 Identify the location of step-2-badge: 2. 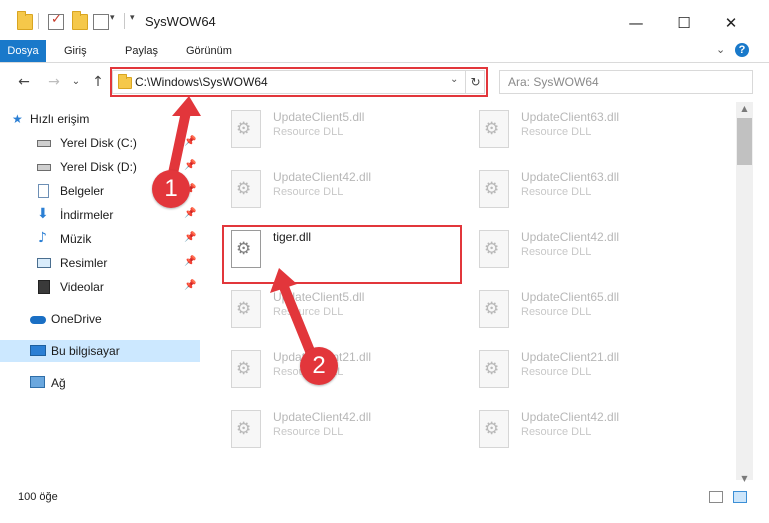
(319, 366).